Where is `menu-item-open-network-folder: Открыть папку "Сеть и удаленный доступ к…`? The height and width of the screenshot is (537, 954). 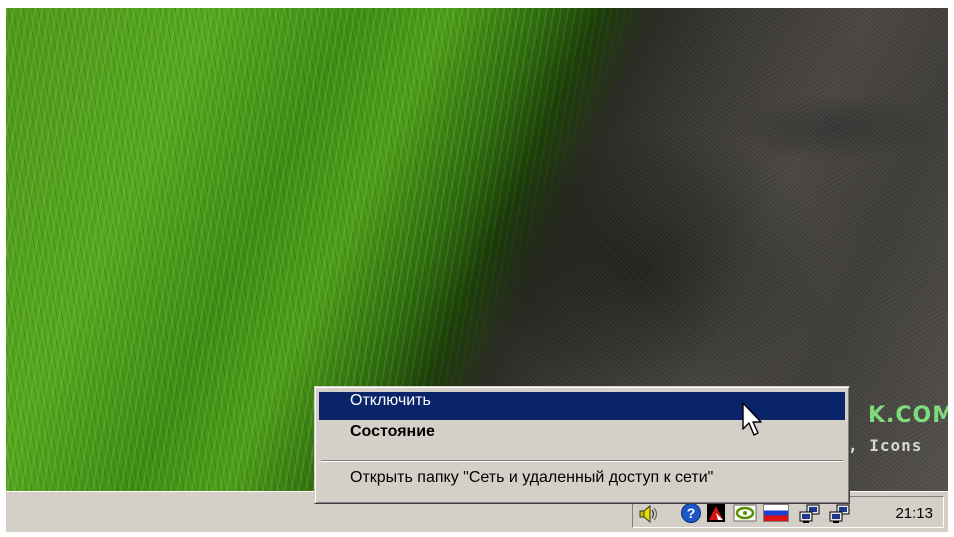
menu-item-open-network-folder: Открыть папку "Сеть и удаленный доступ к… is located at coordinates (582, 483).